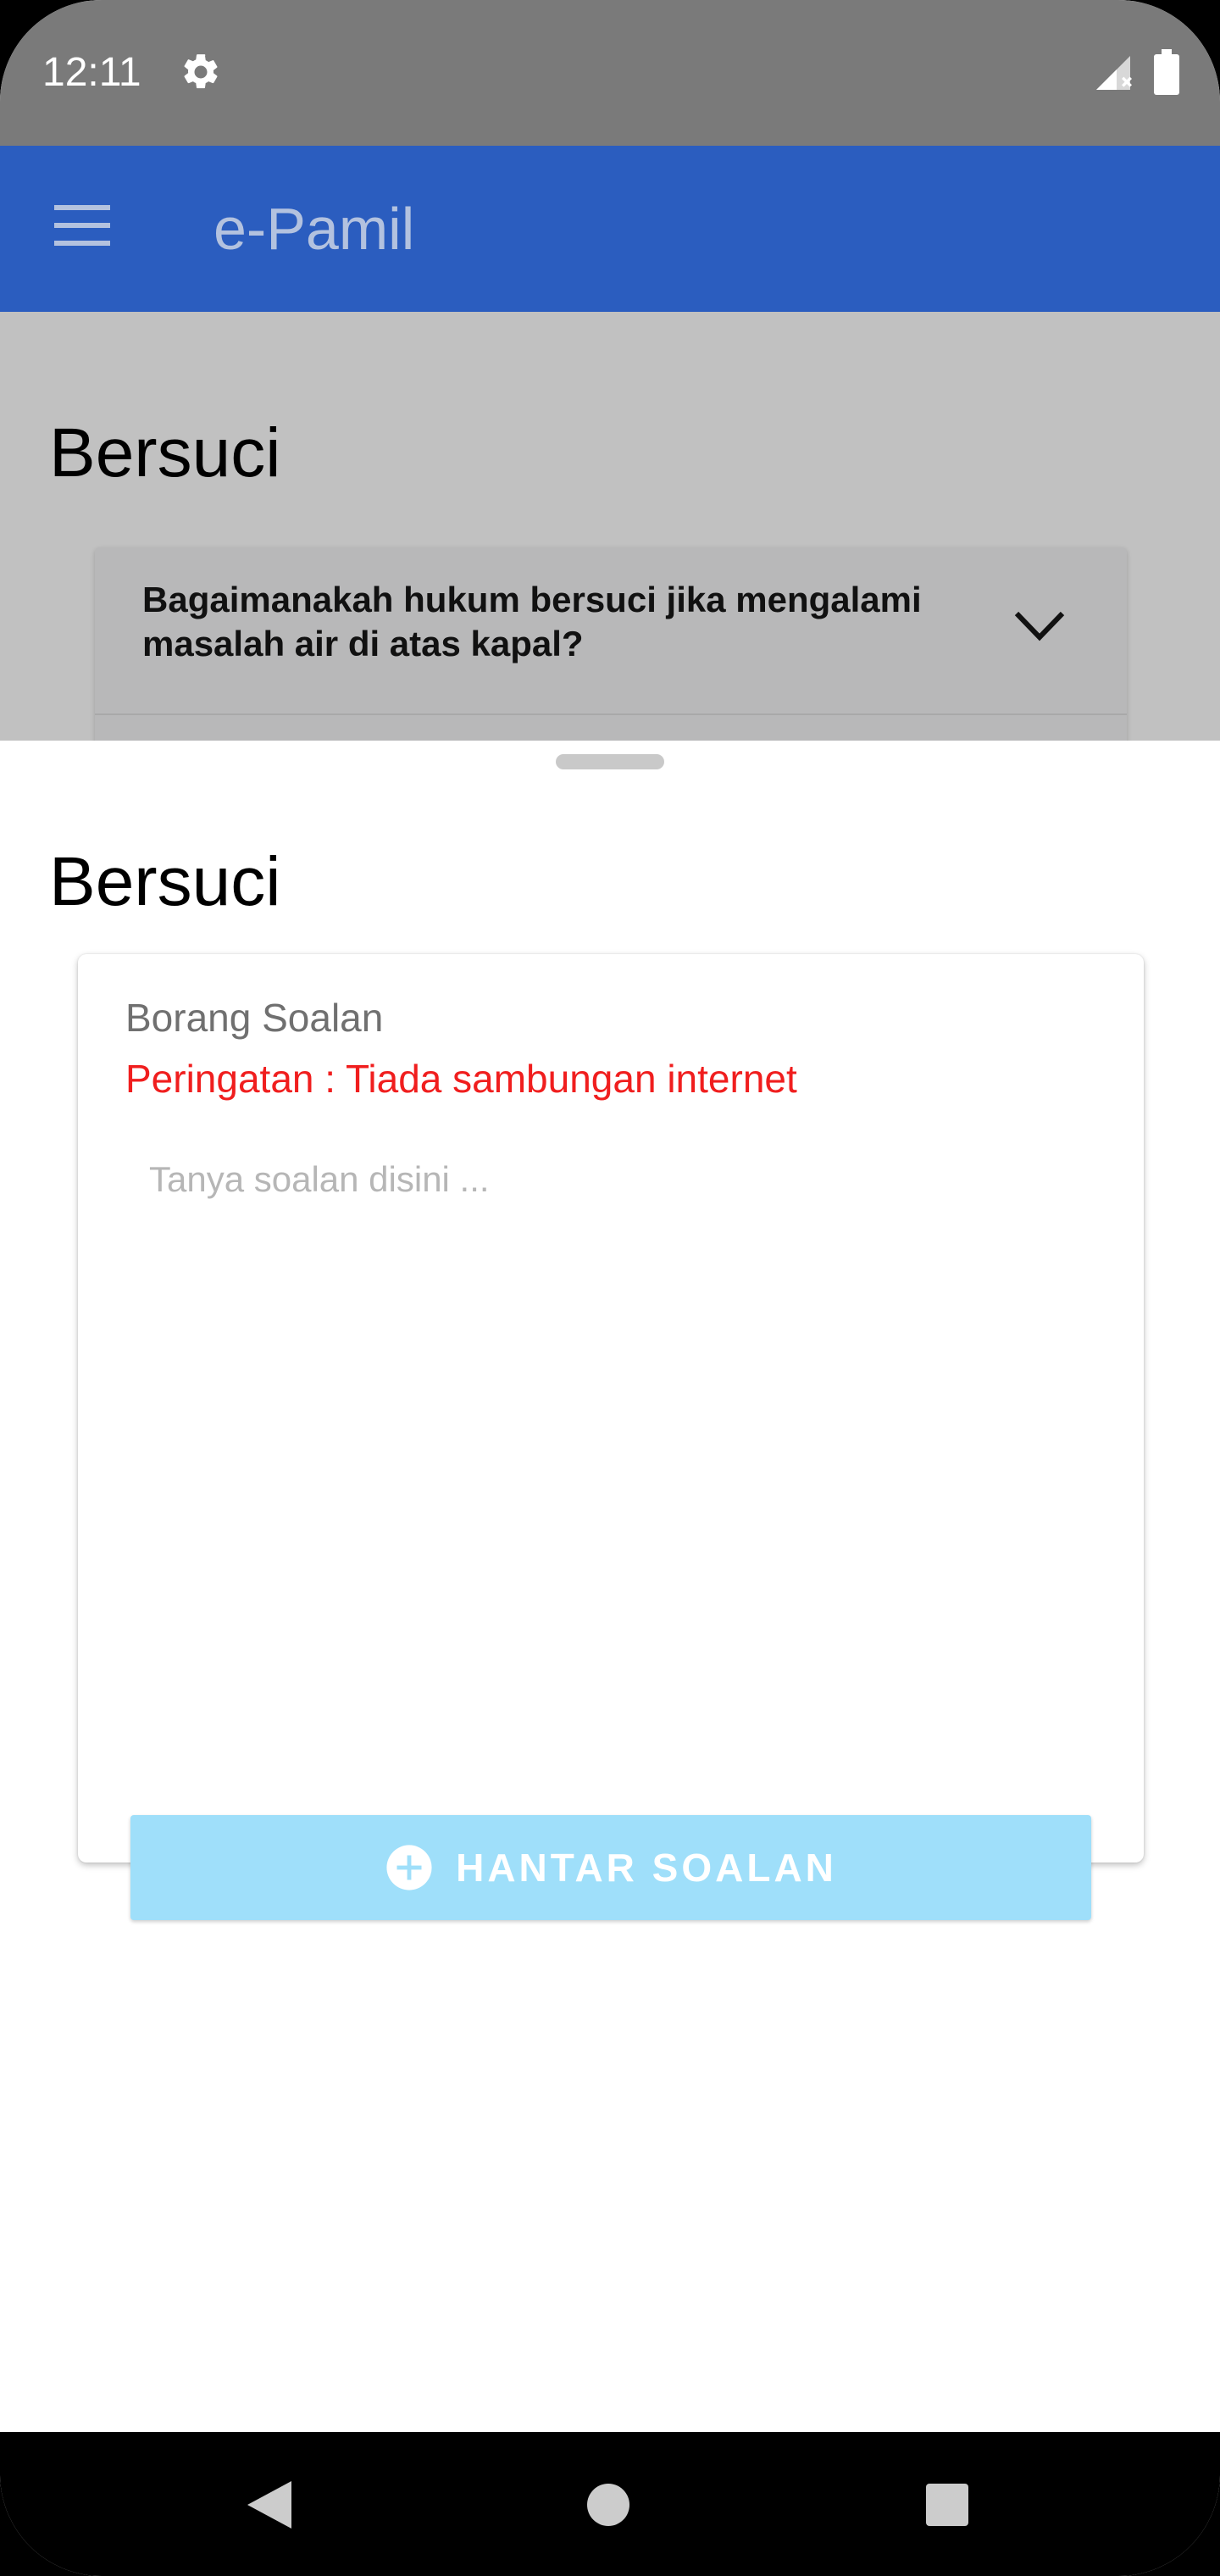 The image size is (1220, 2576). I want to click on app-title: e-Pamil, so click(314, 229).